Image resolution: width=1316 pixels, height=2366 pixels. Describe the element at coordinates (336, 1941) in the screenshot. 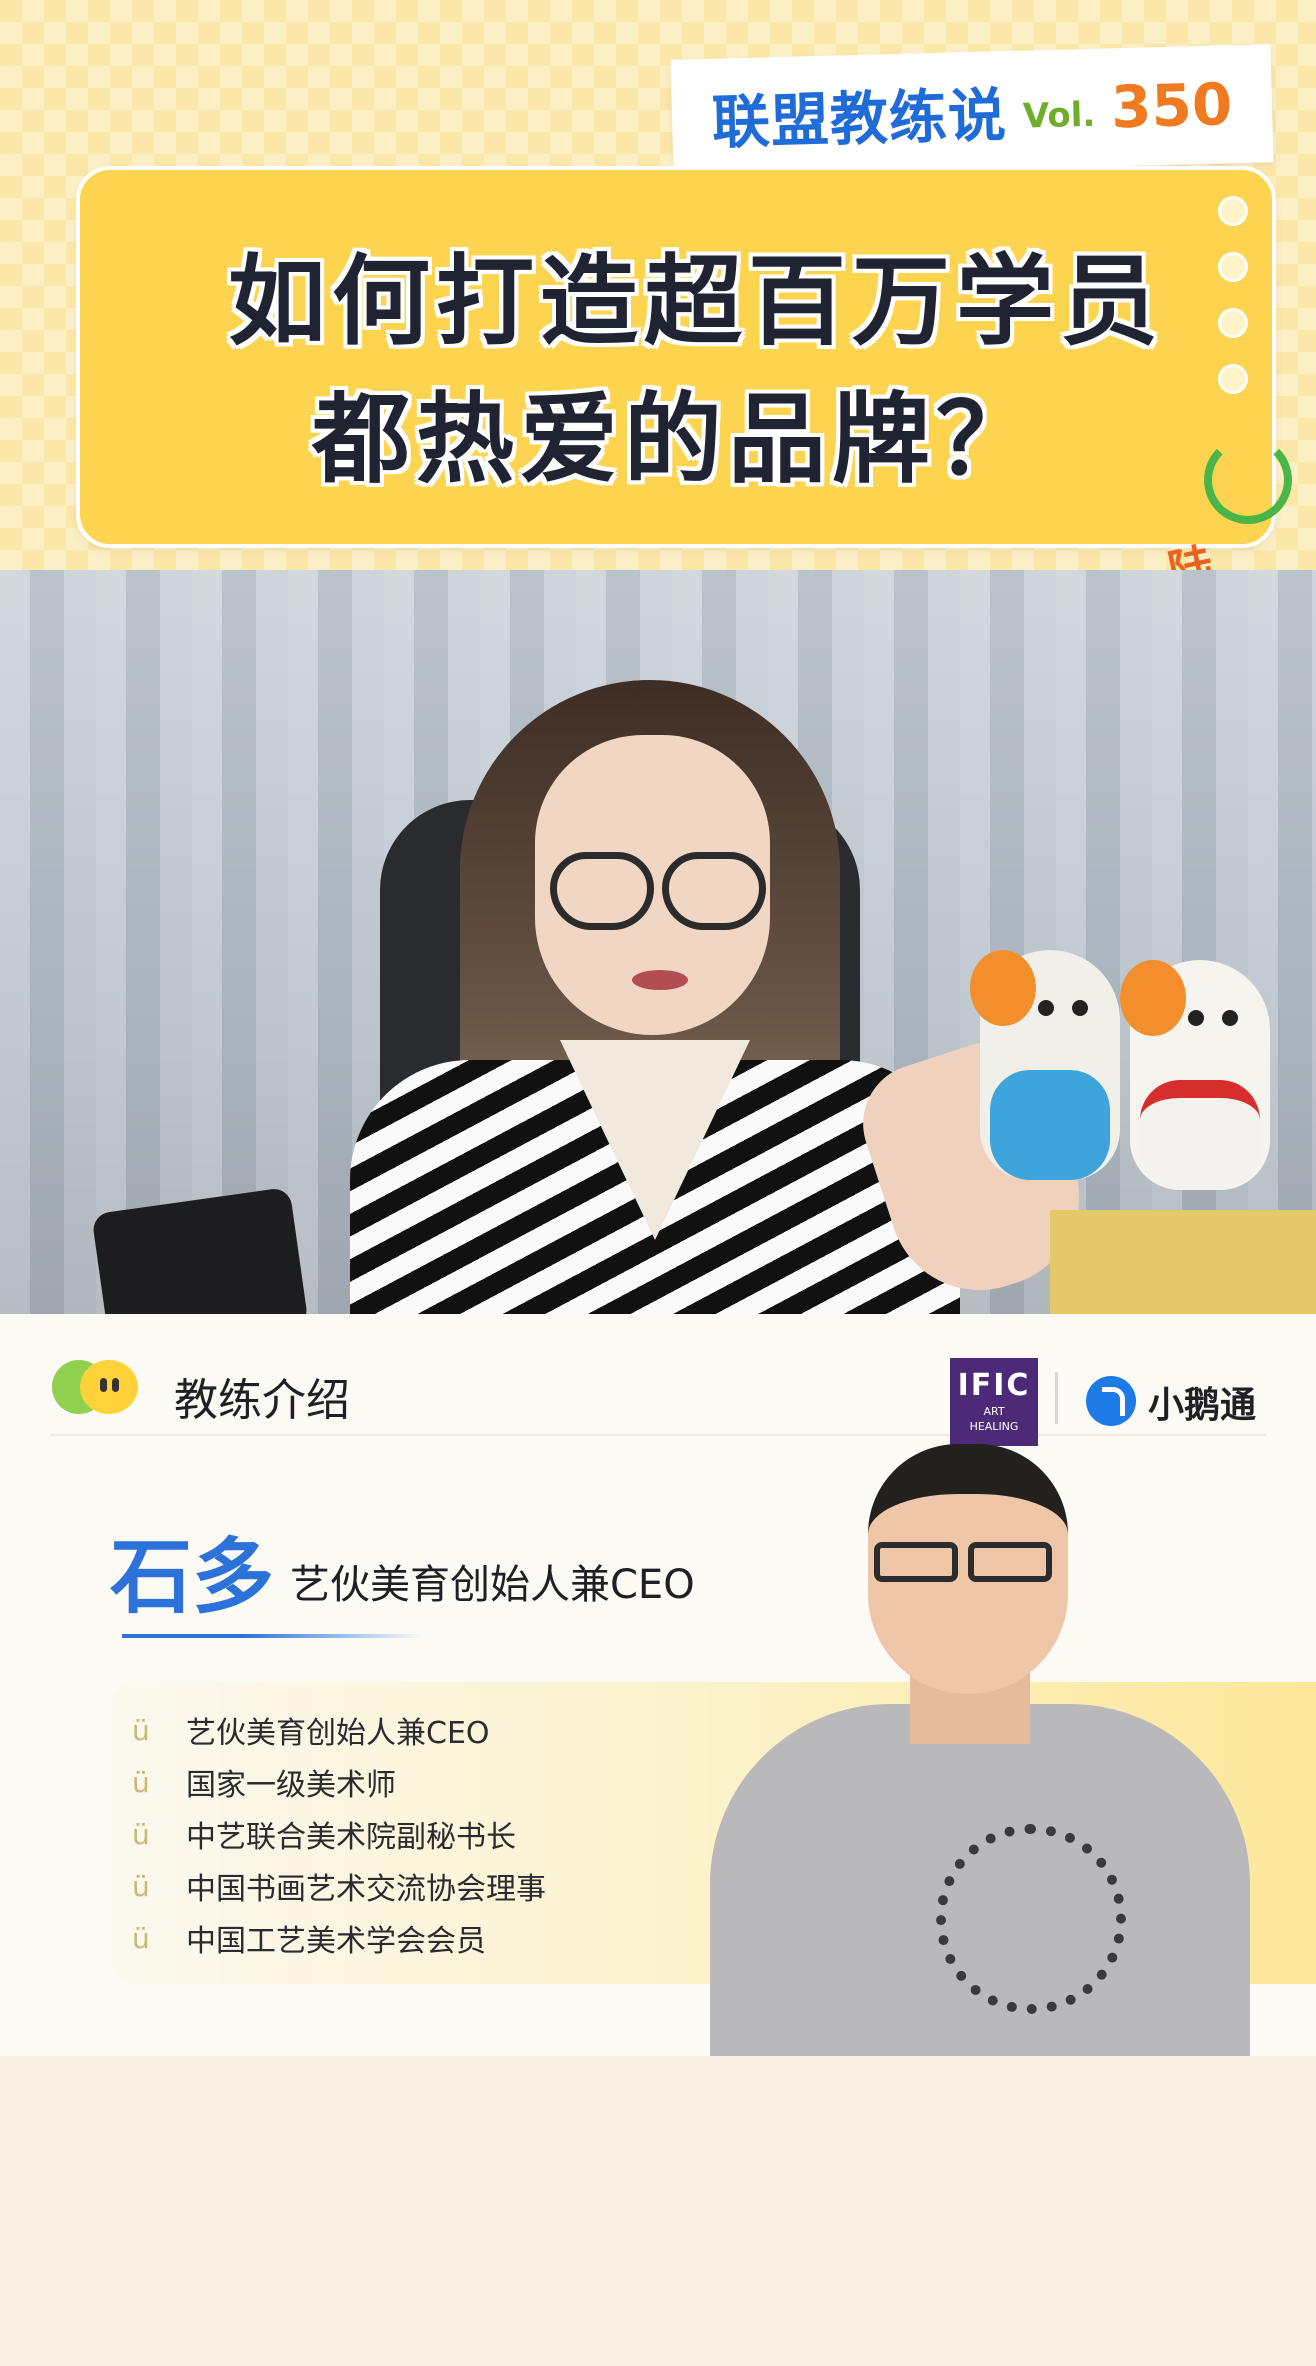

I see `credential-text: 中国工艺美术学会会员` at that location.